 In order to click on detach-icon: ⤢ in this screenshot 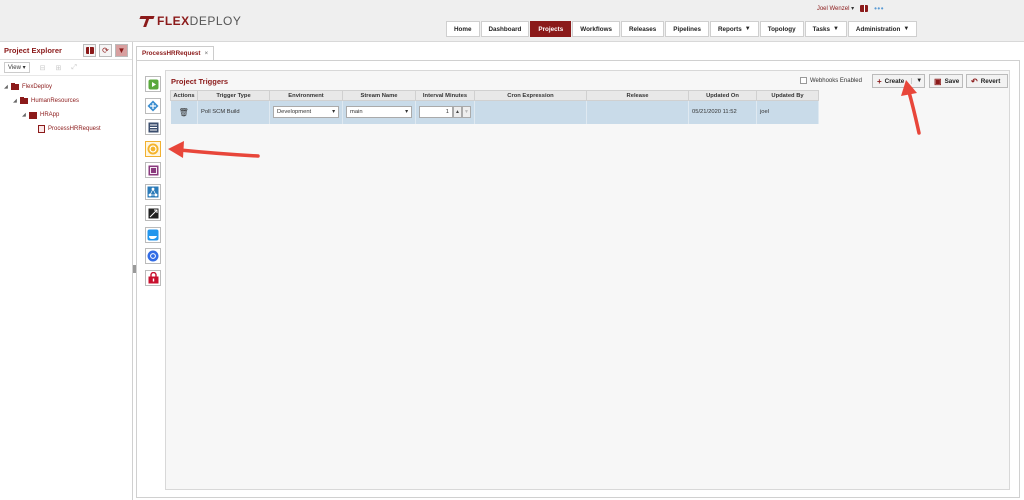, I will do `click(74, 68)`.